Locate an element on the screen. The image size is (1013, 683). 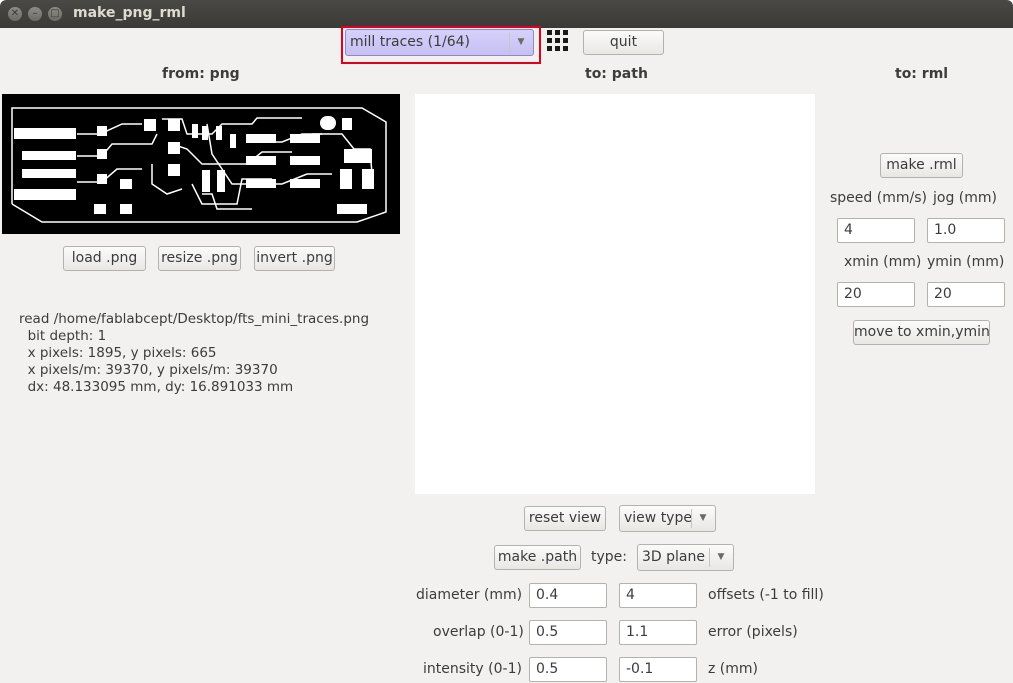
intensity-label: intensity (0-1) is located at coordinates (472, 669).